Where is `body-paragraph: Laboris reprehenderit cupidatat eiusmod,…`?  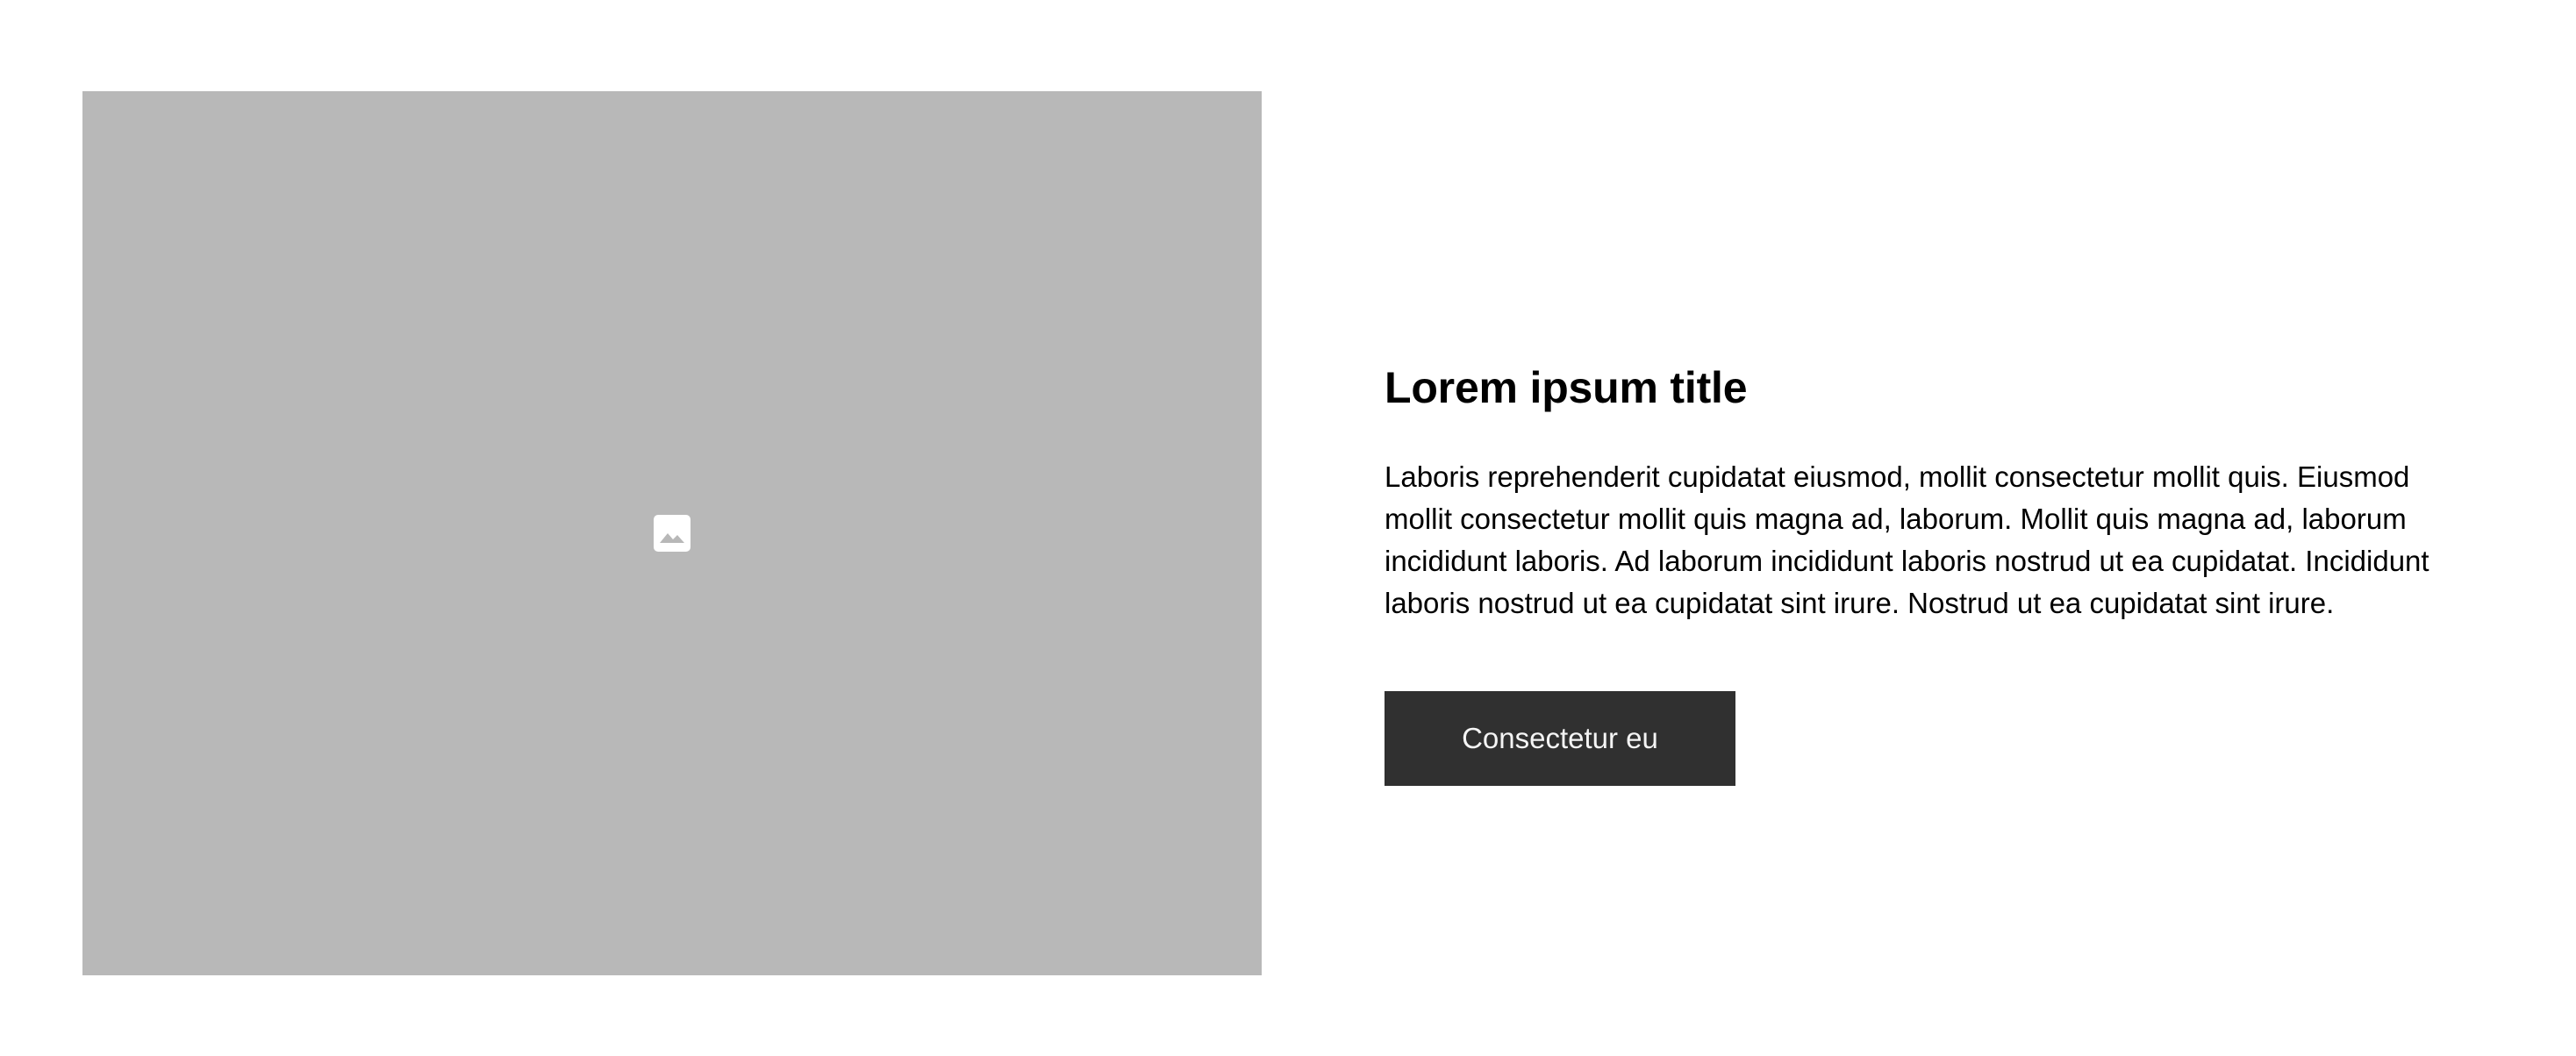 body-paragraph: Laboris reprehenderit cupidatat eiusmod,… is located at coordinates (1907, 539).